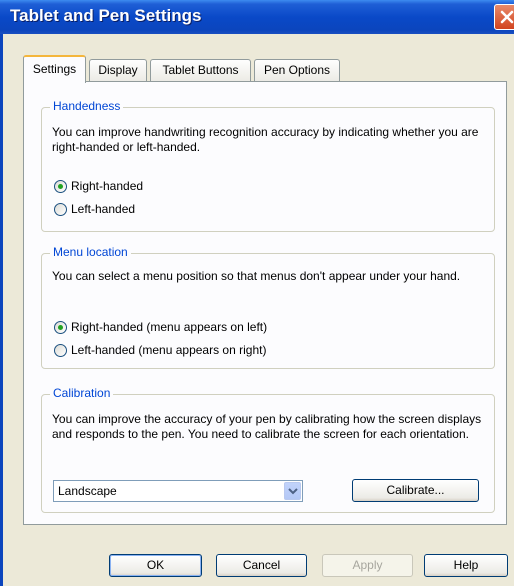 The image size is (514, 586). I want to click on menu-right-handed-radio: Right-handed (menu appears on left), so click(160, 327).